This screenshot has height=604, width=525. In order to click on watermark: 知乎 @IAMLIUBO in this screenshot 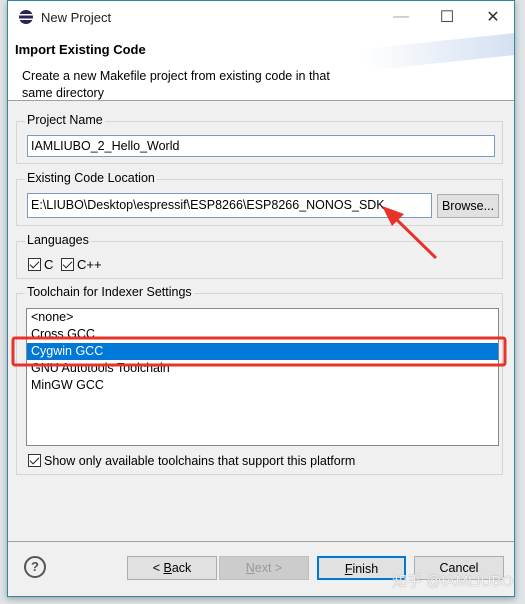, I will do `click(453, 581)`.